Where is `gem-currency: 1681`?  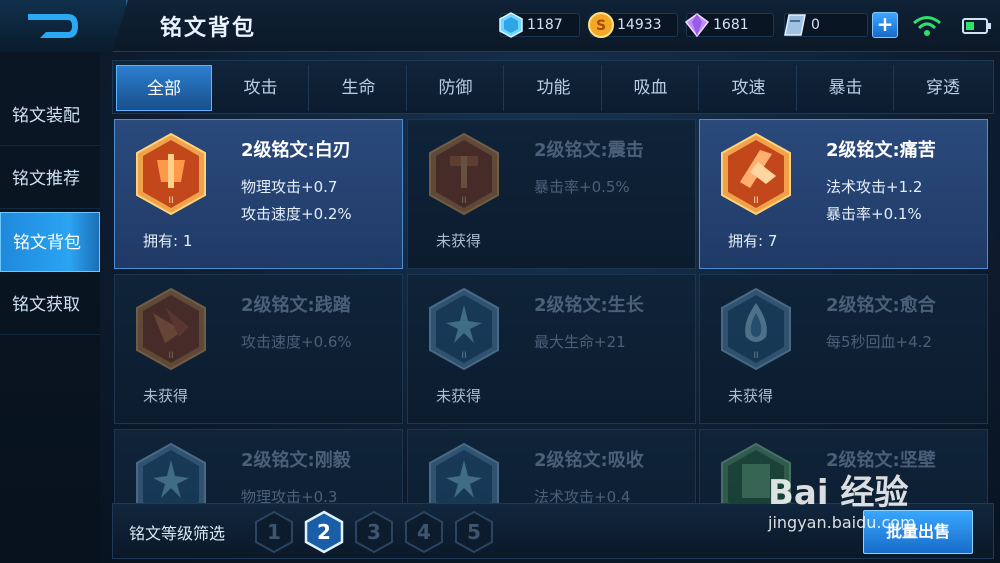 gem-currency: 1681 is located at coordinates (729, 25).